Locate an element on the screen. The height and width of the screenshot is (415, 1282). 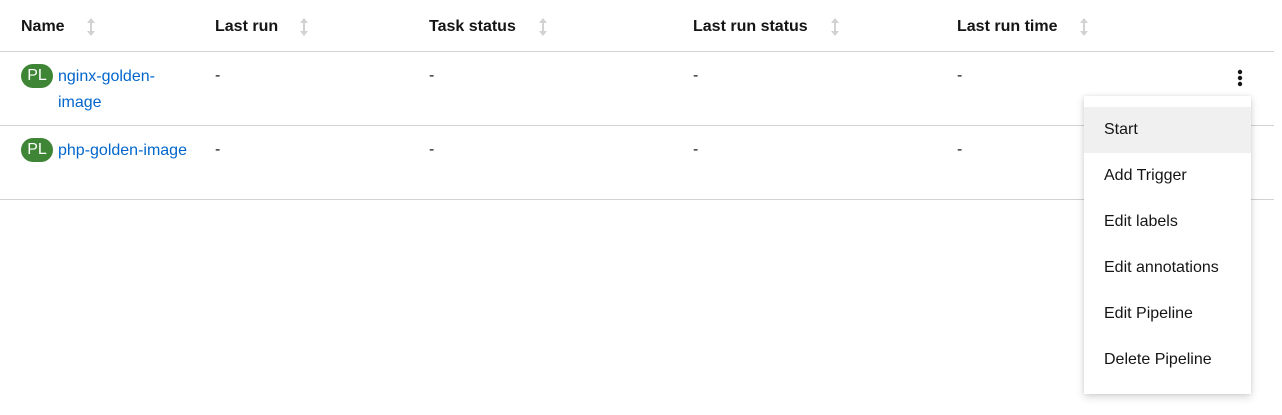
menu-item-start: Start is located at coordinates (1167, 130).